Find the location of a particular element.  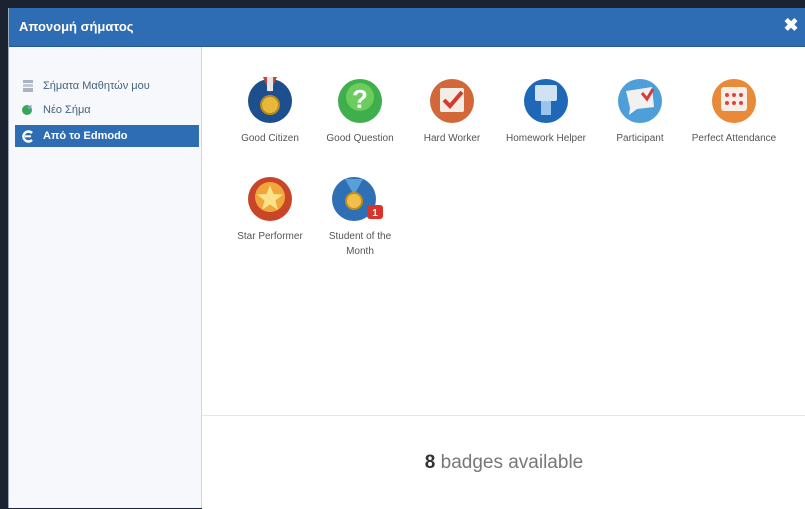

dialog-title: Απονομή σήματος is located at coordinates (76, 26).